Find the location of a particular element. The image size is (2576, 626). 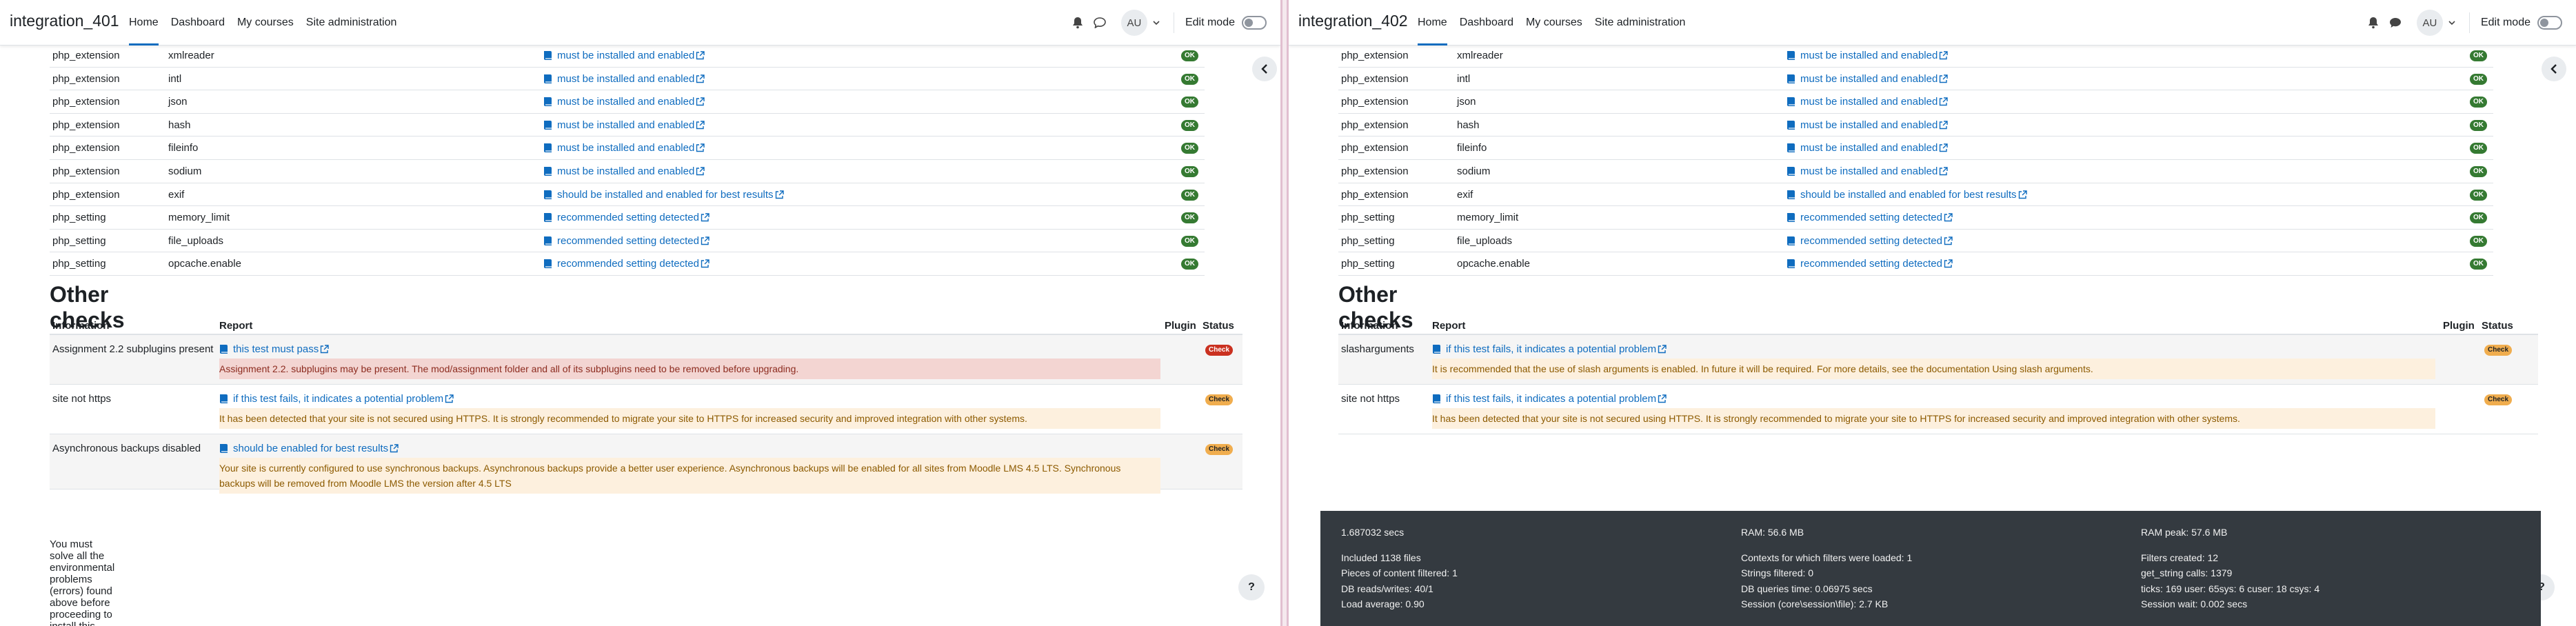

row-name: json is located at coordinates (1466, 102).